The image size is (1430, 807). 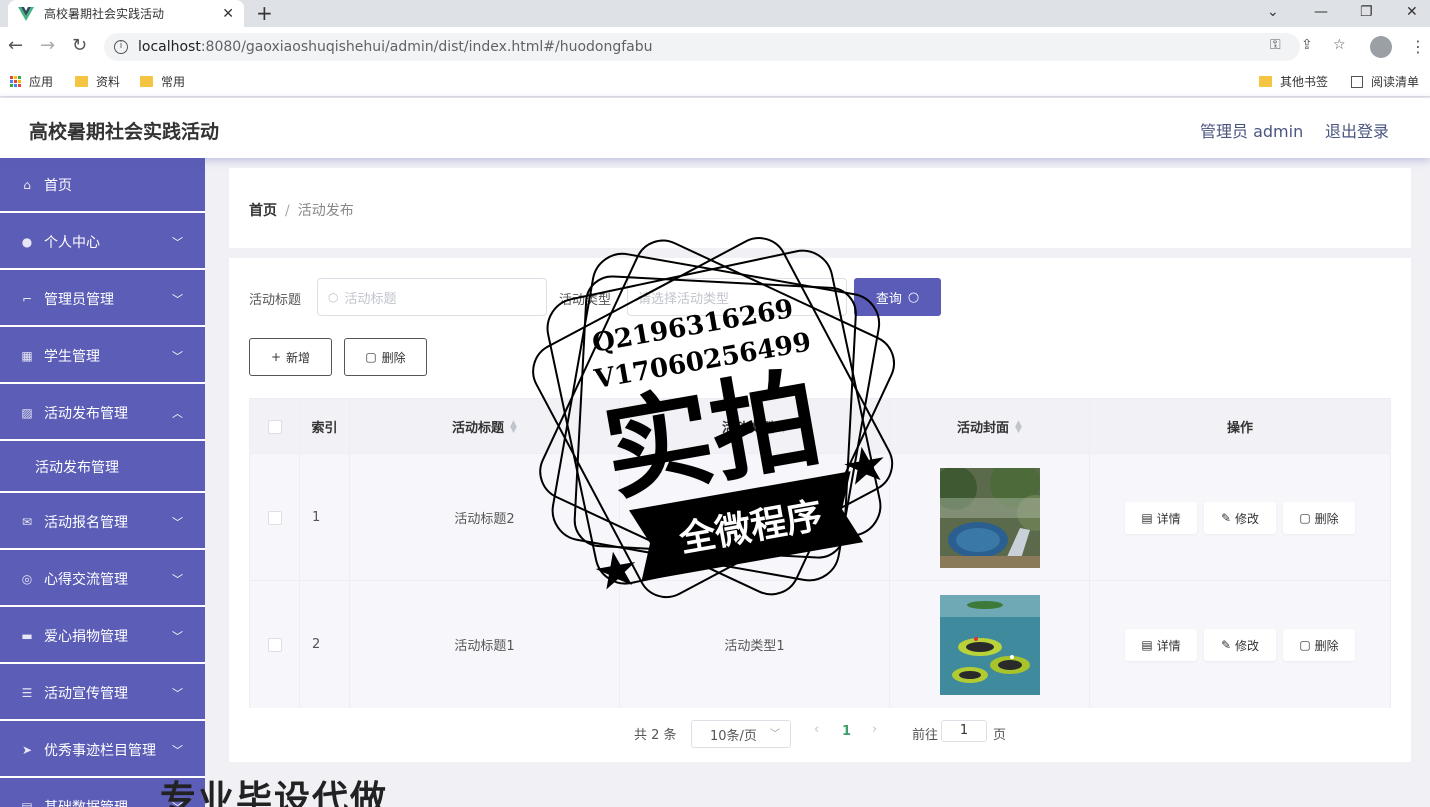 I want to click on browser-menu-icon: ⋮, so click(x=1418, y=46).